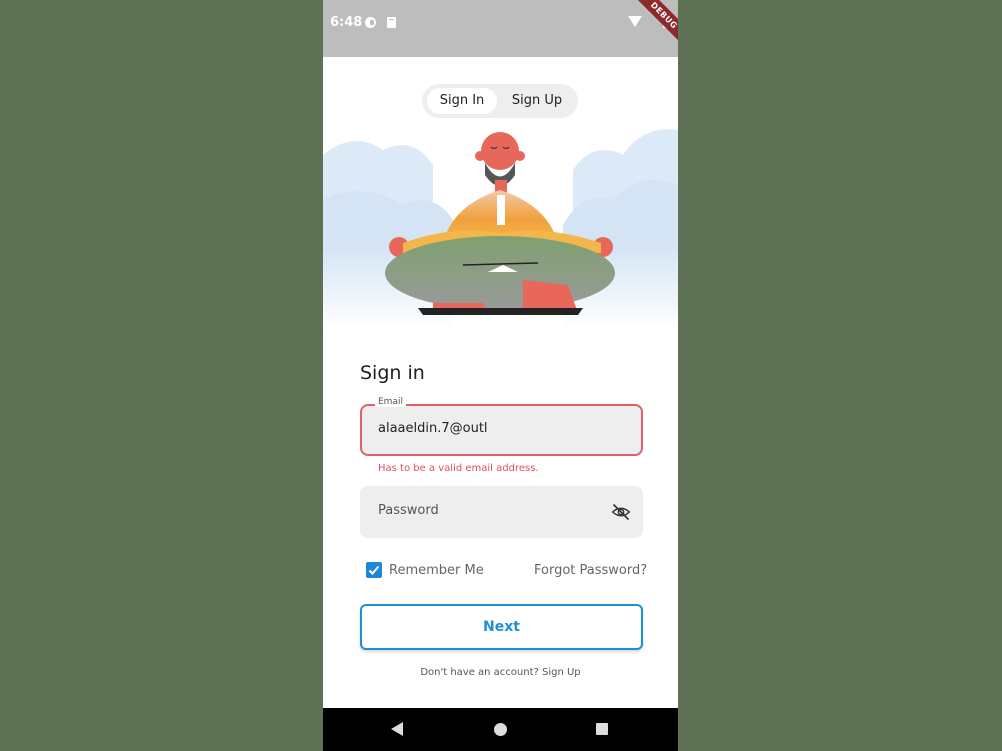  Describe the element at coordinates (436, 570) in the screenshot. I see `remember-me-label: Remember Me` at that location.